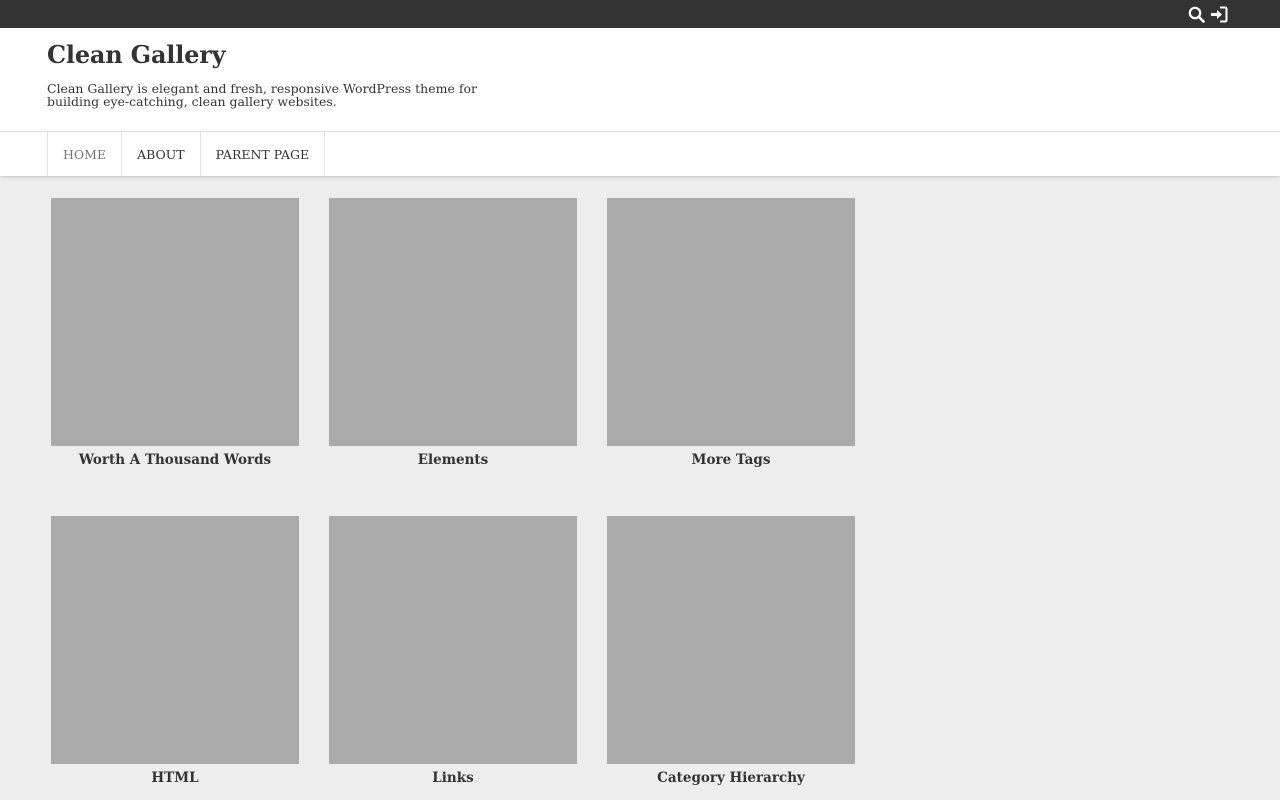  Describe the element at coordinates (453, 460) in the screenshot. I see `post-title: Elements` at that location.